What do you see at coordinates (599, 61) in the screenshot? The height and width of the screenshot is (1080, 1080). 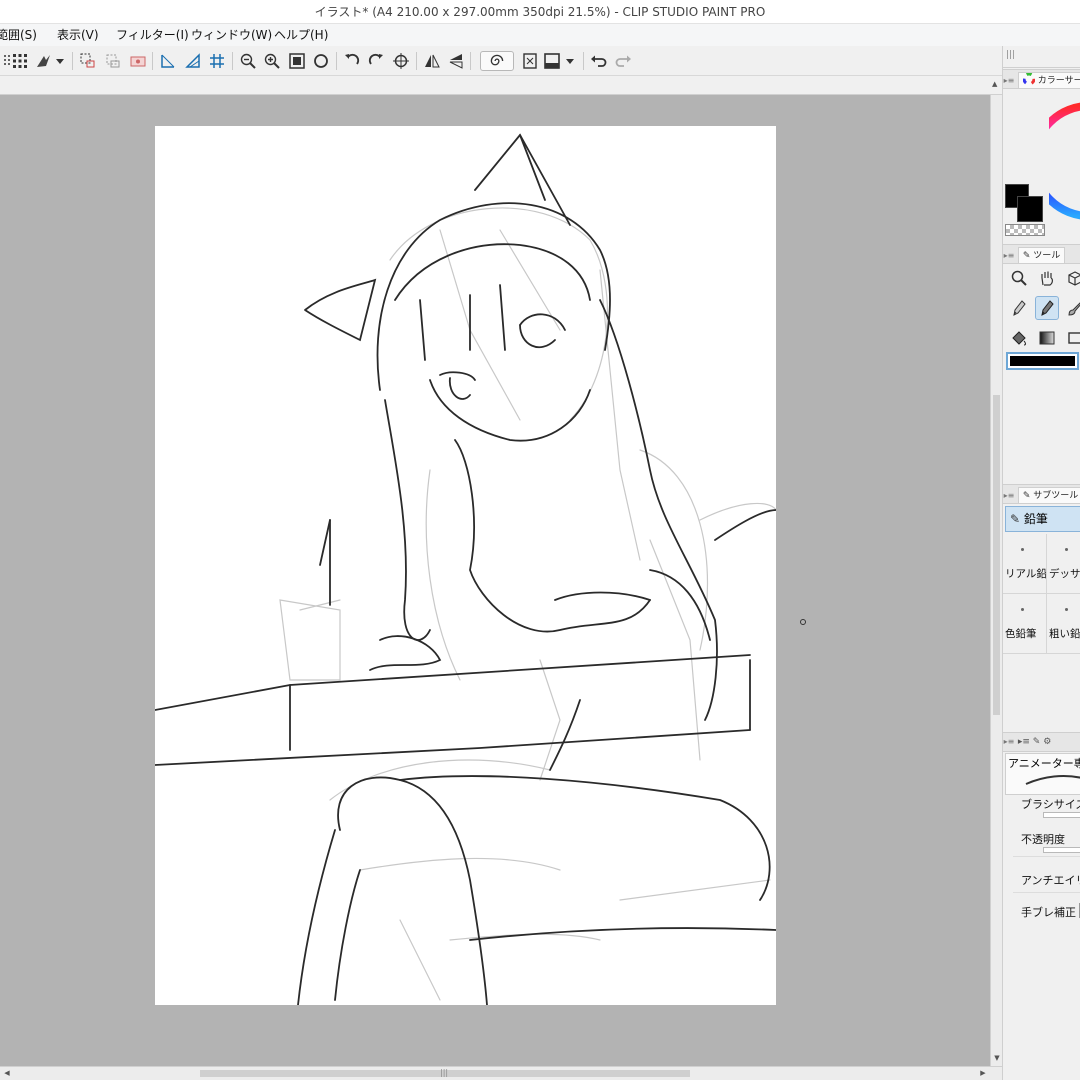 I see `undo-icon` at bounding box center [599, 61].